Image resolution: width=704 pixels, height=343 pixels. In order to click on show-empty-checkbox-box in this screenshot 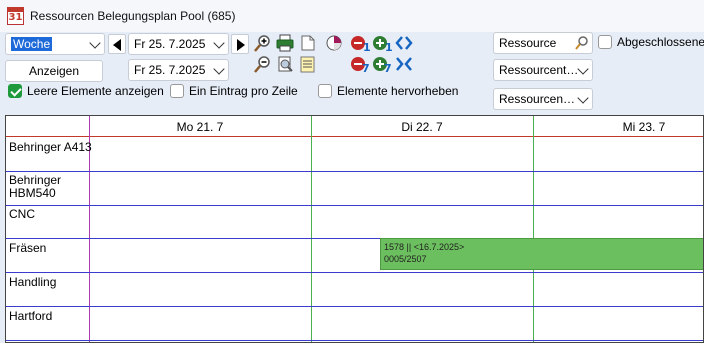, I will do `click(15, 91)`.